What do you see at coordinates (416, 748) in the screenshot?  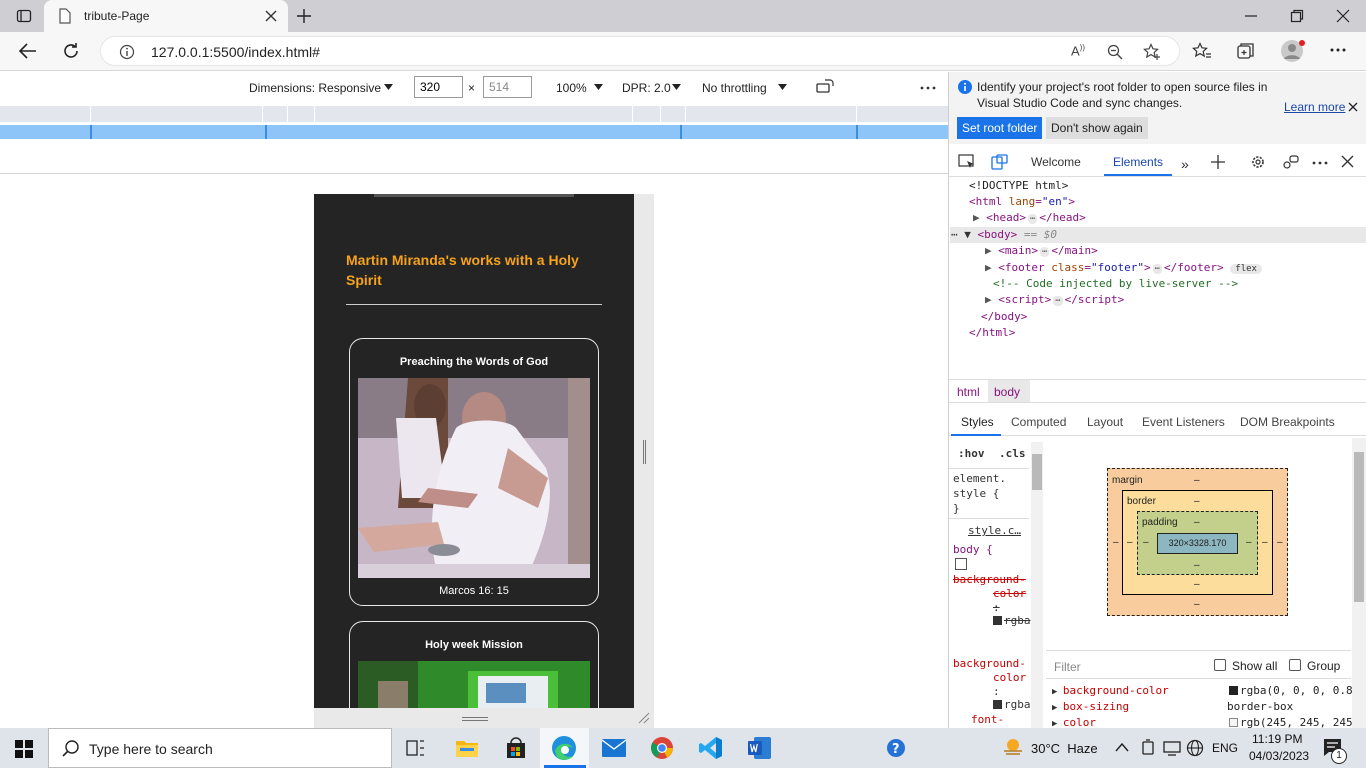 I see `task-view-icon` at bounding box center [416, 748].